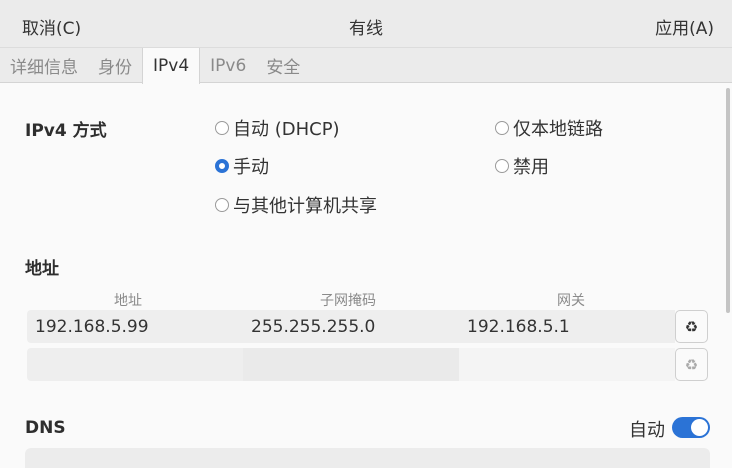  I want to click on apply-button: 应用(A), so click(684, 26).